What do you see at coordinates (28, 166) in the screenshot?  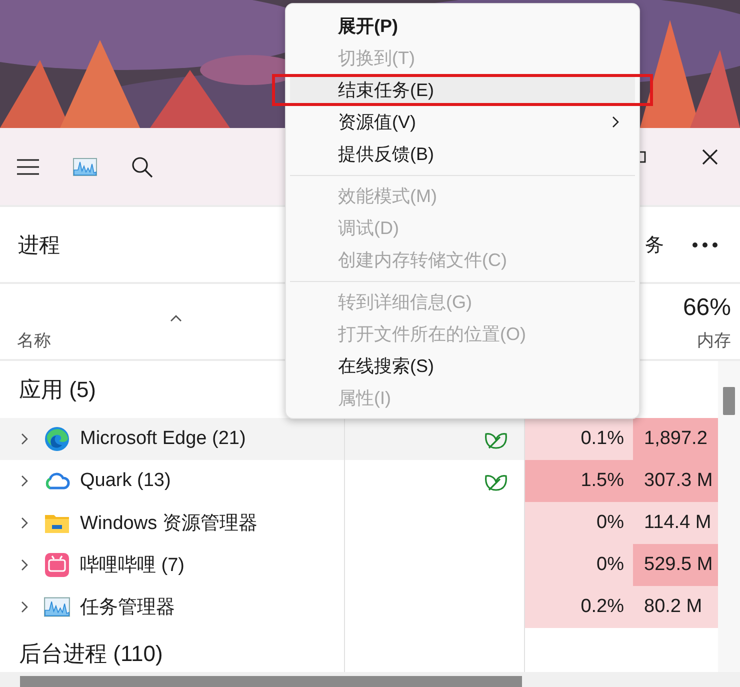 I see `menu-icon` at bounding box center [28, 166].